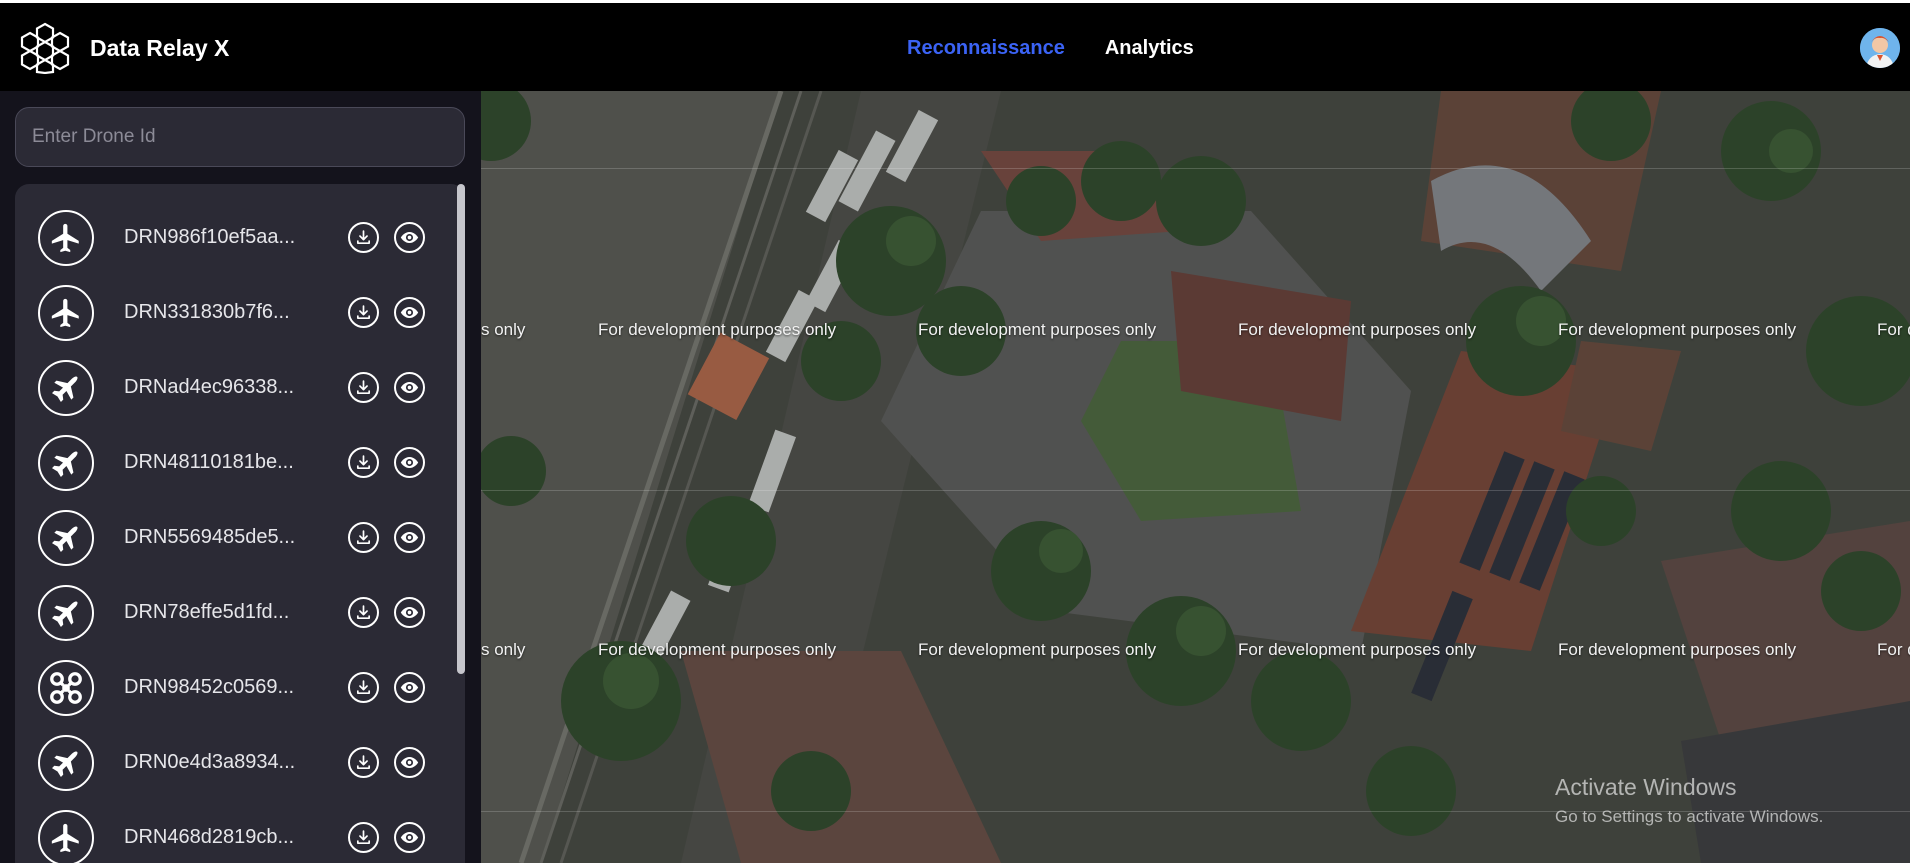 Image resolution: width=1910 pixels, height=863 pixels. Describe the element at coordinates (160, 47) in the screenshot. I see `app-name: Data Relay X` at that location.